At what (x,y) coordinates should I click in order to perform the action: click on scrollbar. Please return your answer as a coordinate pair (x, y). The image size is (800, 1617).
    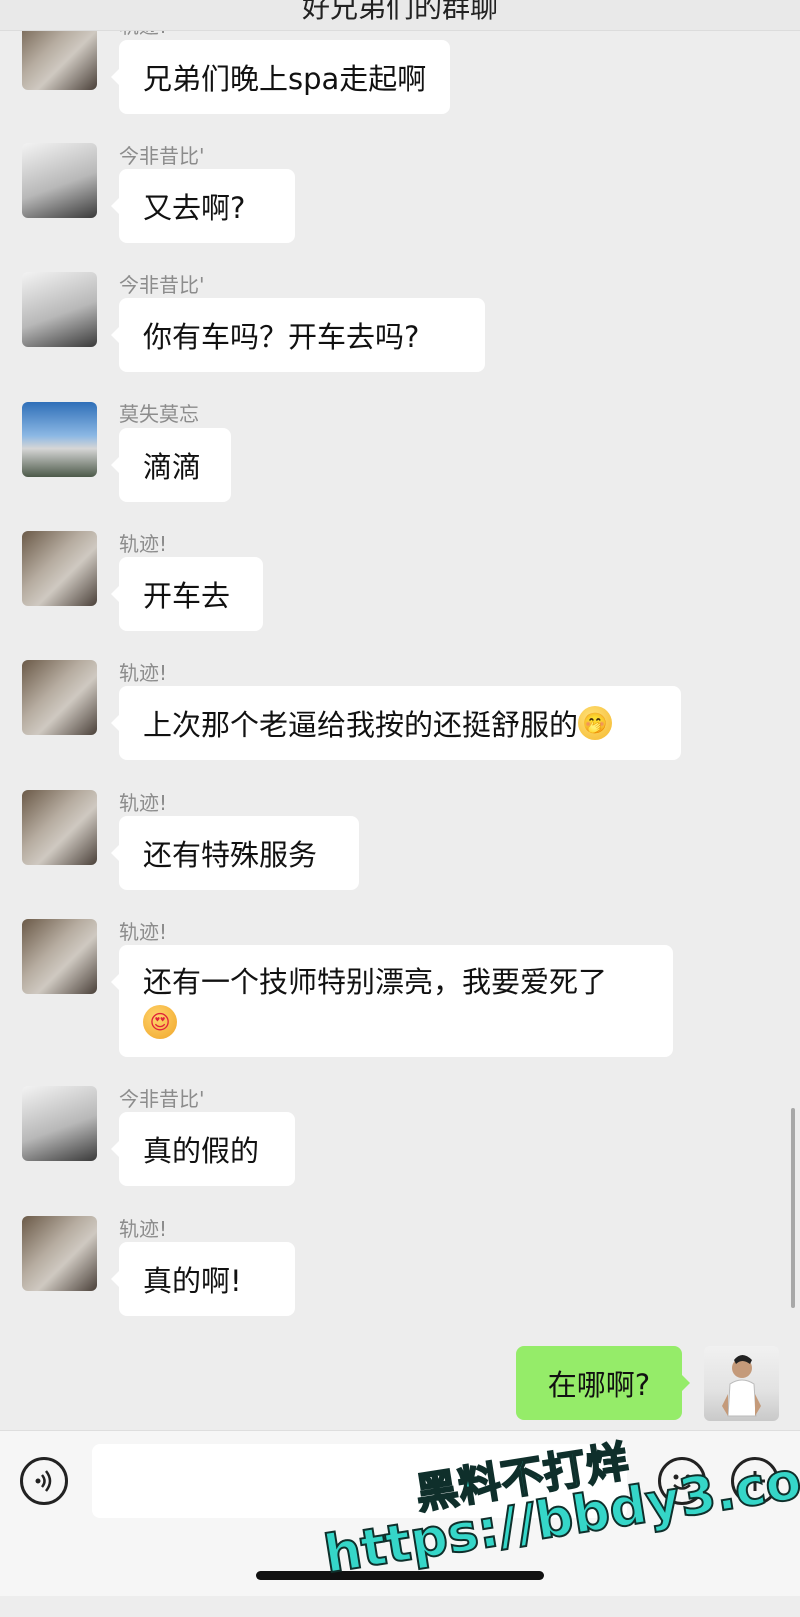
    Looking at the image, I should click on (793, 1208).